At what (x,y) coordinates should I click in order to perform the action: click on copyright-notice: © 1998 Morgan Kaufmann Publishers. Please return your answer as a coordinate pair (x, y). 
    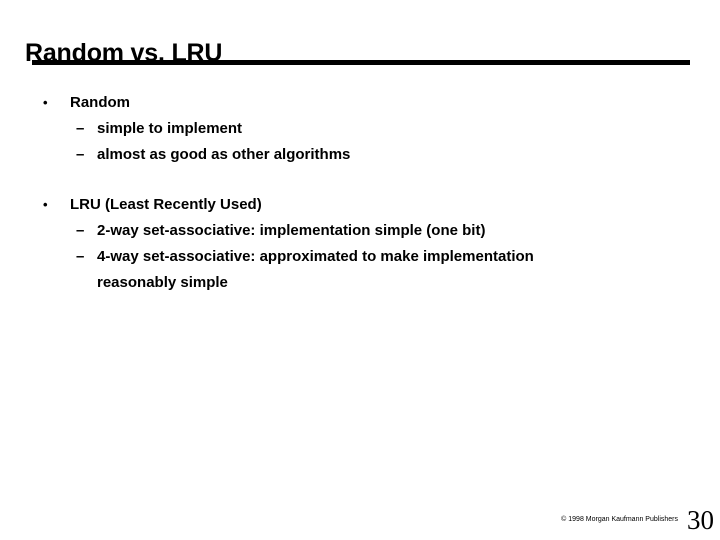
    Looking at the image, I should click on (619, 519).